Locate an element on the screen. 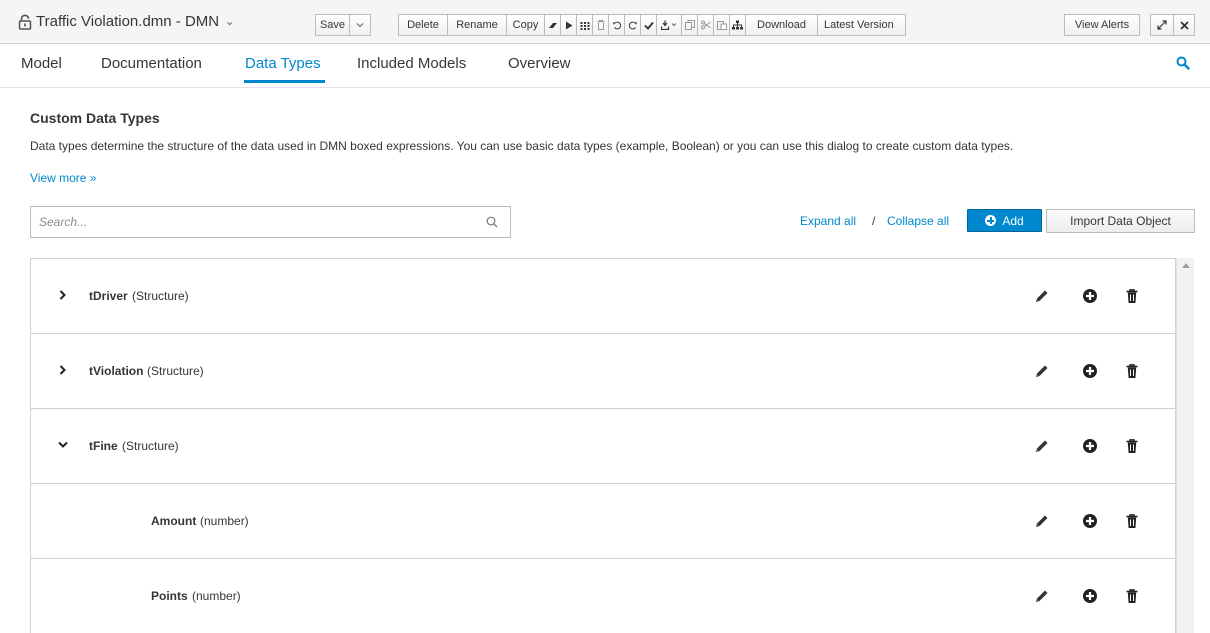  eraser-button is located at coordinates (552, 25).